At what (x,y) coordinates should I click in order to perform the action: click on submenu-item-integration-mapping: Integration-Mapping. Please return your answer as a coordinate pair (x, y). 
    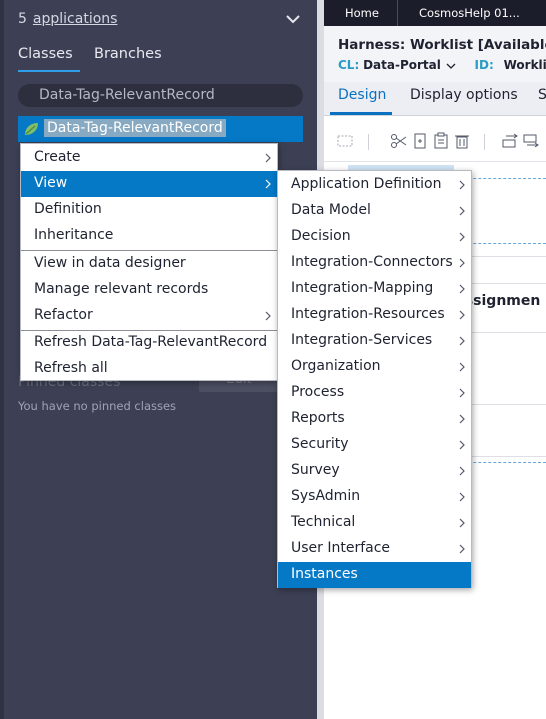
    Looking at the image, I should click on (374, 289).